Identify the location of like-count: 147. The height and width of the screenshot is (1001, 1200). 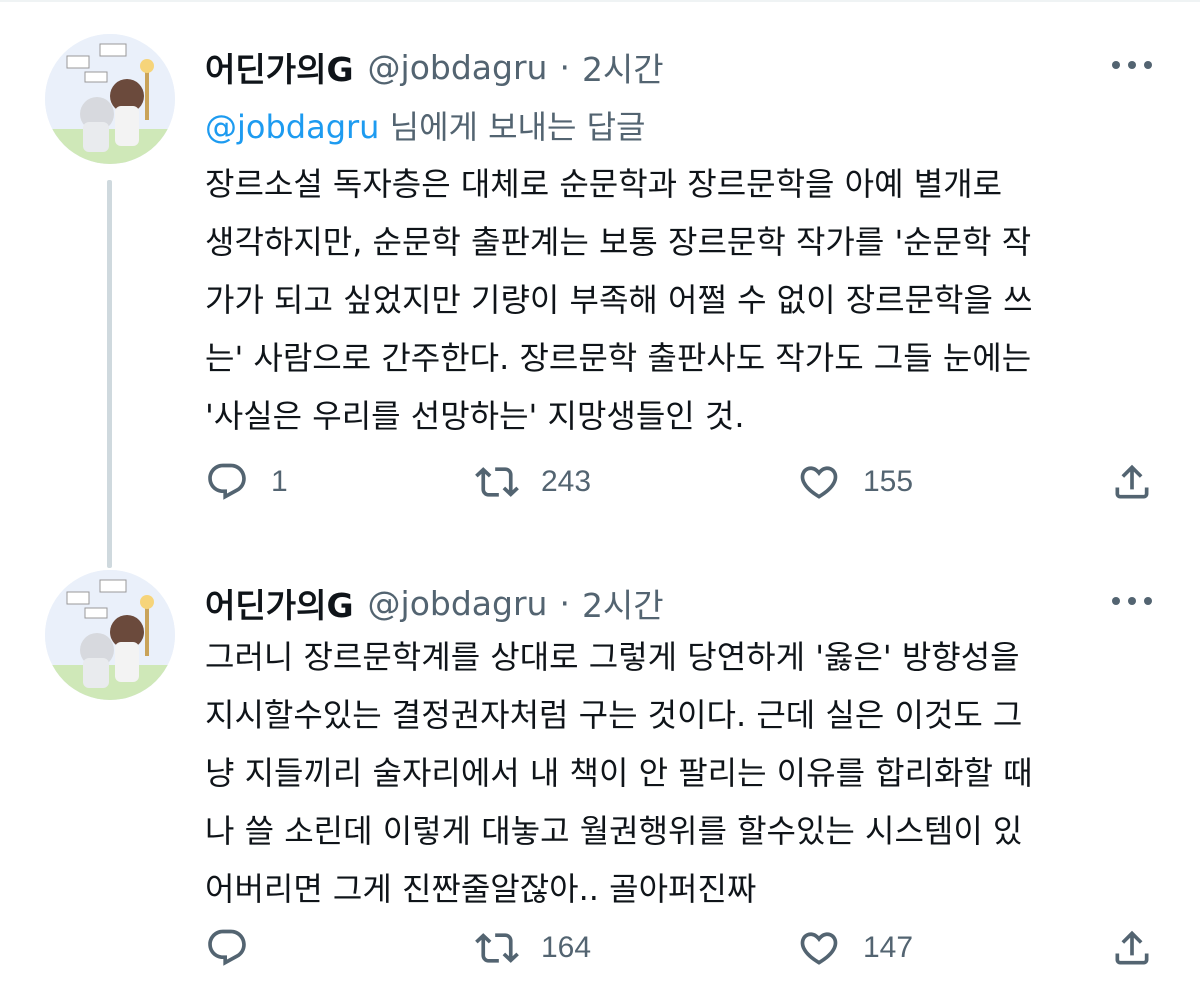
(888, 947).